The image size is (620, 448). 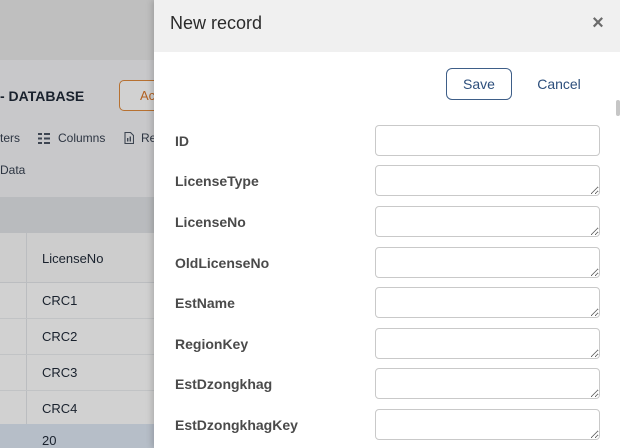 I want to click on id-input, so click(x=487, y=140).